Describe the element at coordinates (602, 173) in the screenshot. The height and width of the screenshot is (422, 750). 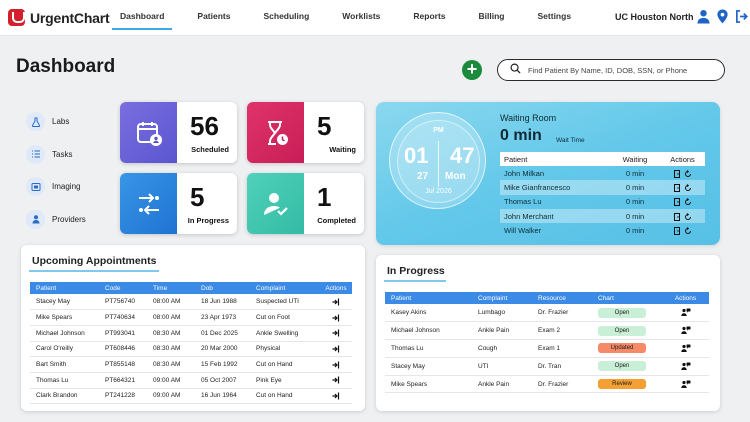
I see `table-row: John Milkan 0 min` at that location.